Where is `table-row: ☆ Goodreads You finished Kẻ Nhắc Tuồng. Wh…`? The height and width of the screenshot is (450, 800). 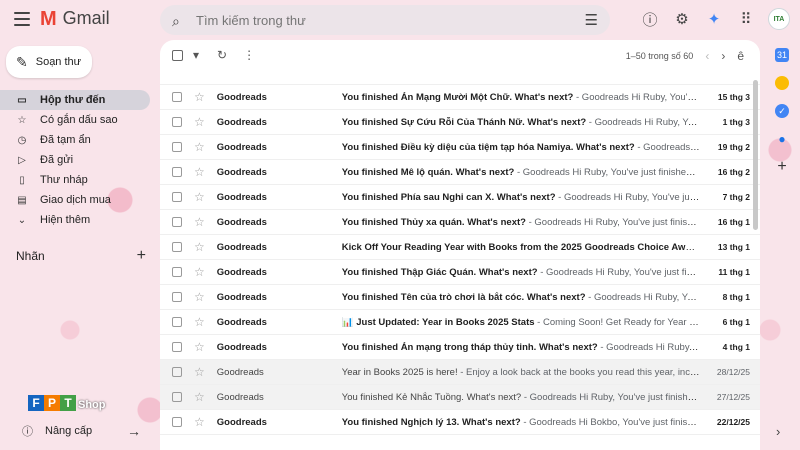 table-row: ☆ Goodreads You finished Kẻ Nhắc Tuồng. Wh… is located at coordinates (460, 397).